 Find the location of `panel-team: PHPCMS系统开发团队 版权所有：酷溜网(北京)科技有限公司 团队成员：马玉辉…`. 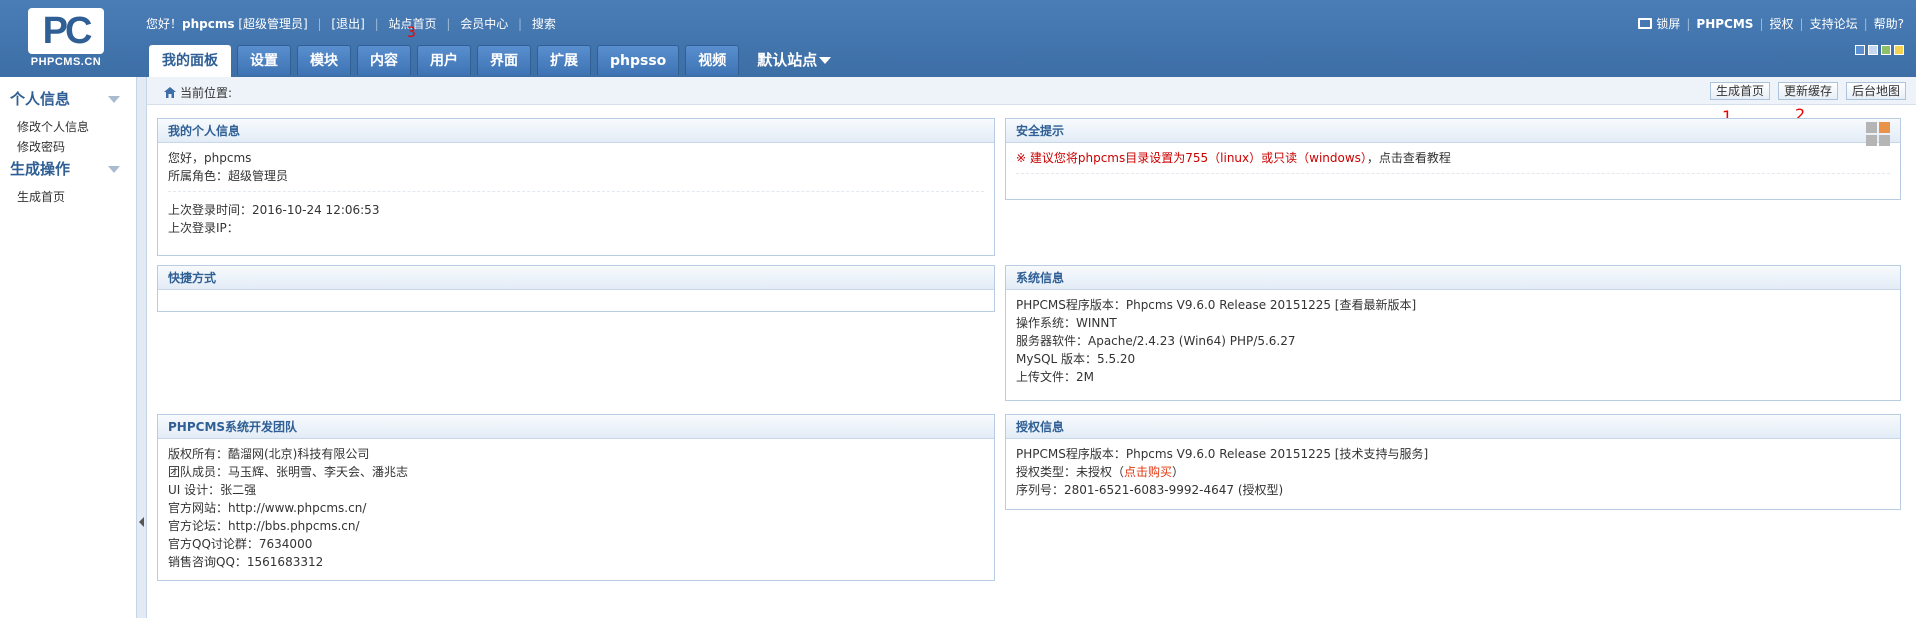

panel-team: PHPCMS系统开发团队 版权所有：酷溜网(北京)科技有限公司 团队成员：马玉辉… is located at coordinates (576, 497).